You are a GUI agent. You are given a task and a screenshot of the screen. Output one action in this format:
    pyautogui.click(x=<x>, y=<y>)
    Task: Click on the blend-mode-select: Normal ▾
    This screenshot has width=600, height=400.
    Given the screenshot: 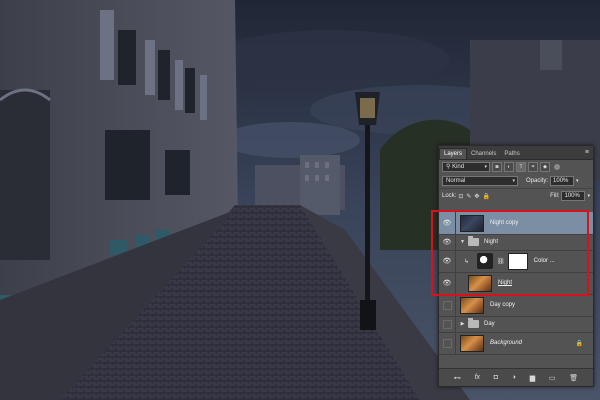 What is the action you would take?
    pyautogui.click(x=480, y=181)
    